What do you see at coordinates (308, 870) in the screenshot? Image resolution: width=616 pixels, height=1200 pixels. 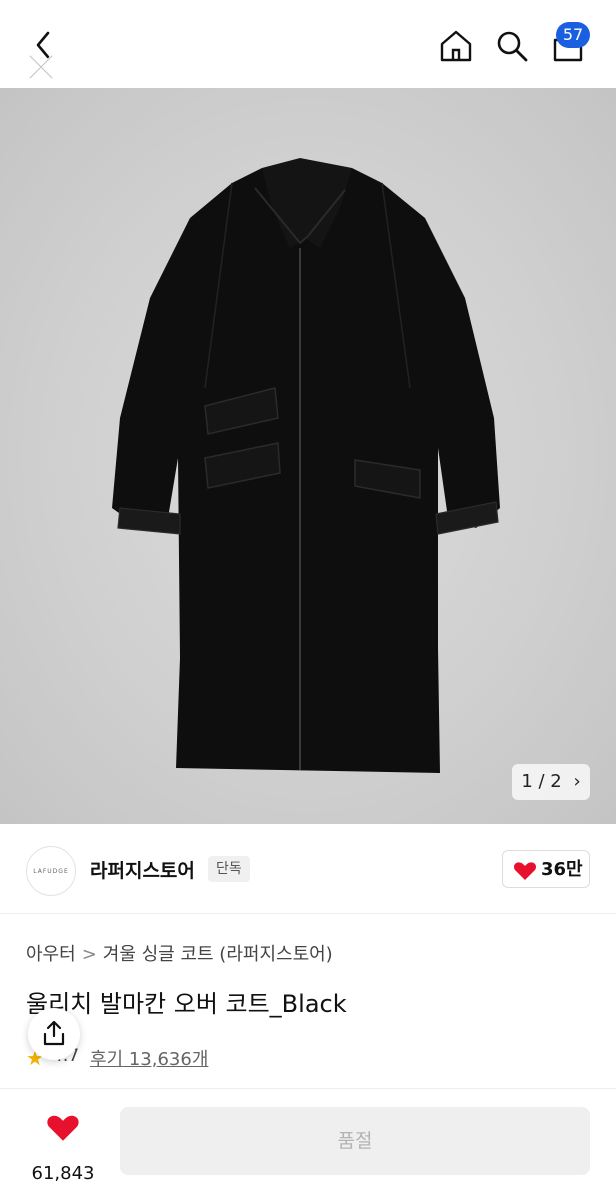 I see `brand-row: LAFUDGE 라퍼지스토어 단독 36만` at bounding box center [308, 870].